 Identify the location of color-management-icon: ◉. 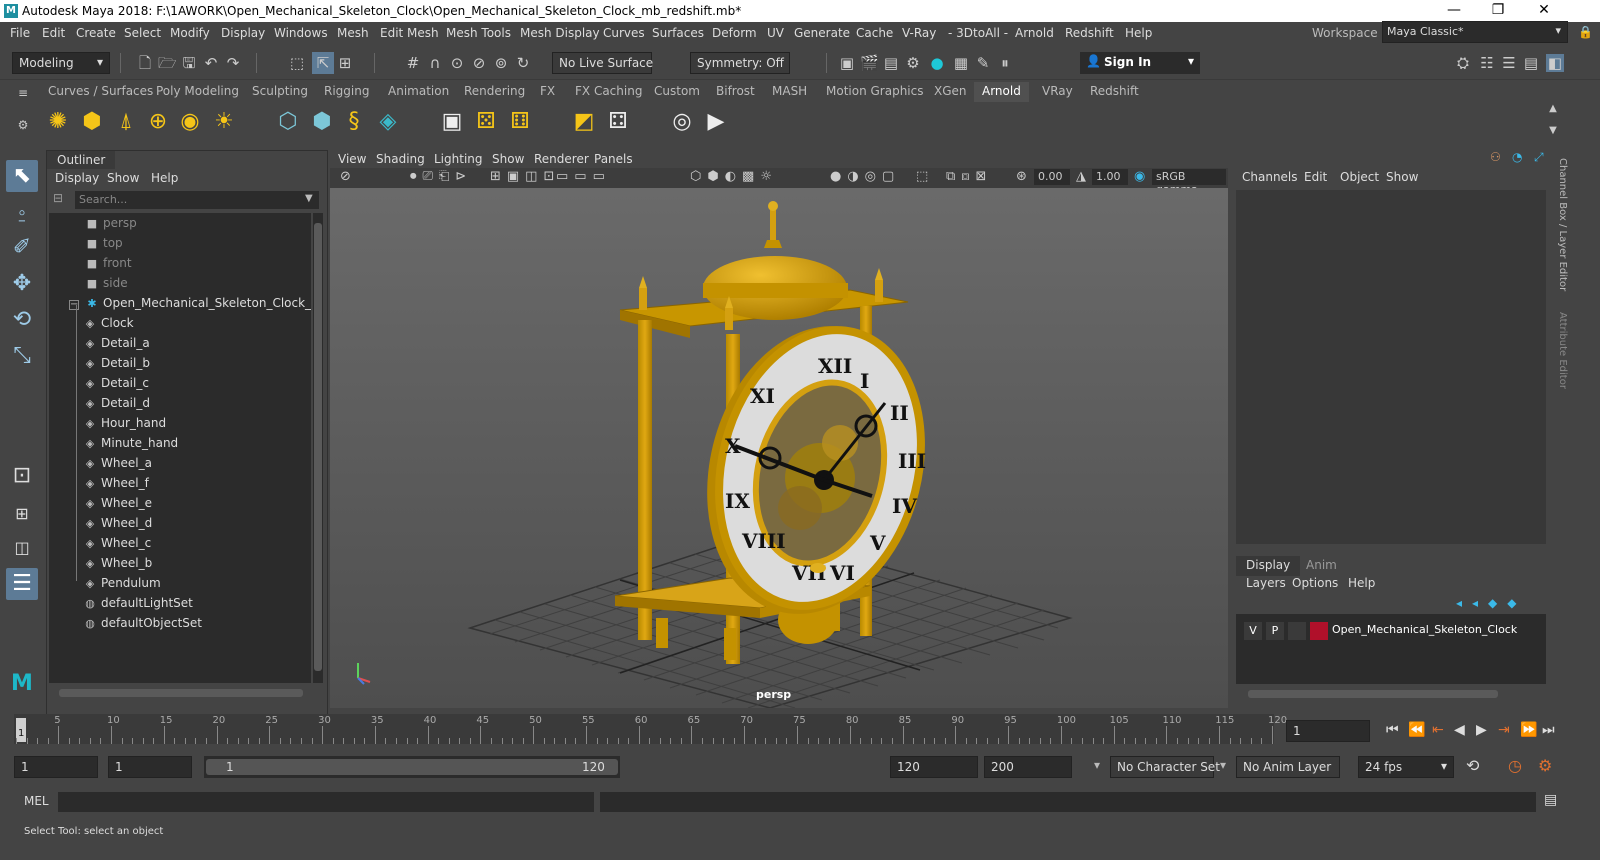
(1139, 176).